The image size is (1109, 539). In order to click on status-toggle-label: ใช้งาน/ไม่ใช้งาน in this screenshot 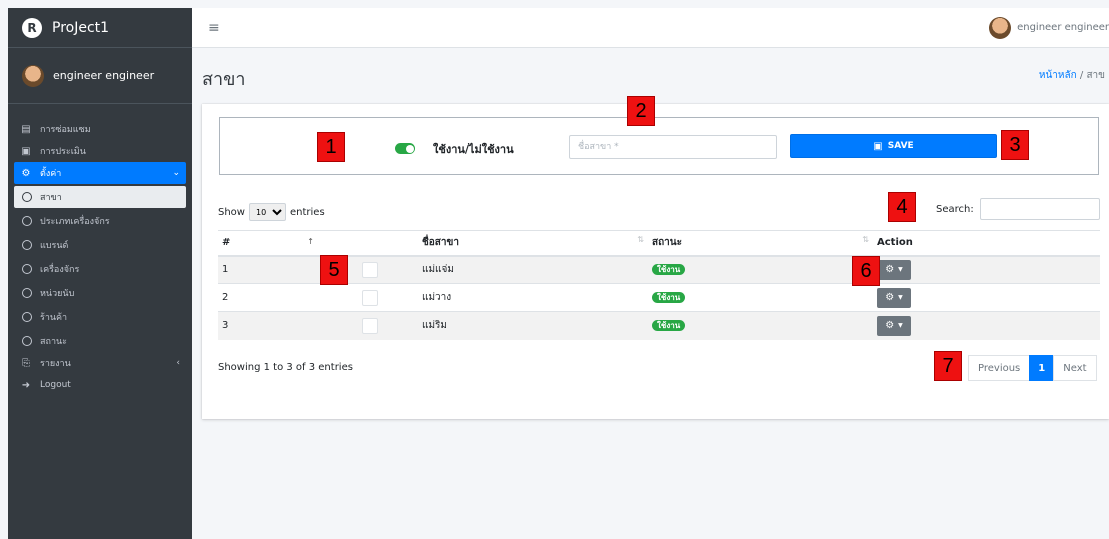, I will do `click(473, 149)`.